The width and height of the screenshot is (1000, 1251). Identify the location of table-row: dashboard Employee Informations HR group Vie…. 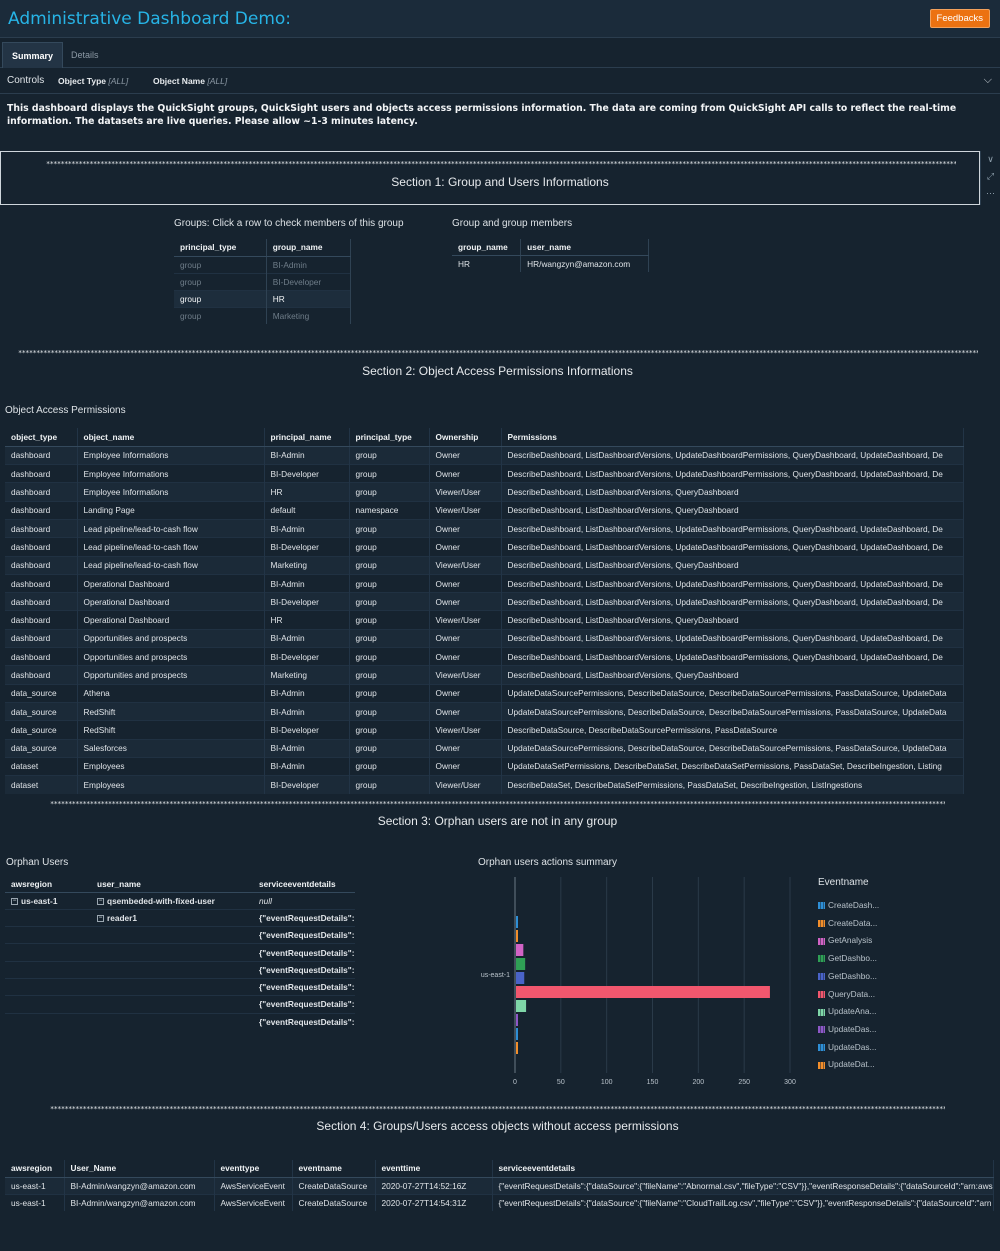
(484, 492).